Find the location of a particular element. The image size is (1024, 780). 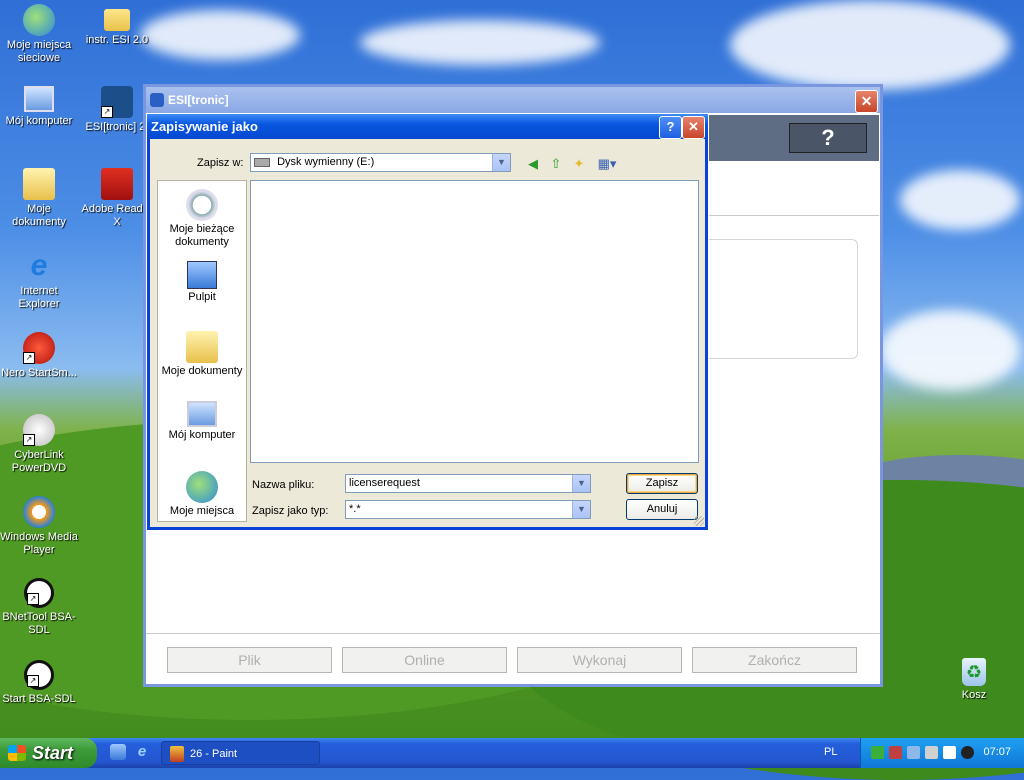

save-as-title: Zapisywanie jako is located at coordinates (204, 126).